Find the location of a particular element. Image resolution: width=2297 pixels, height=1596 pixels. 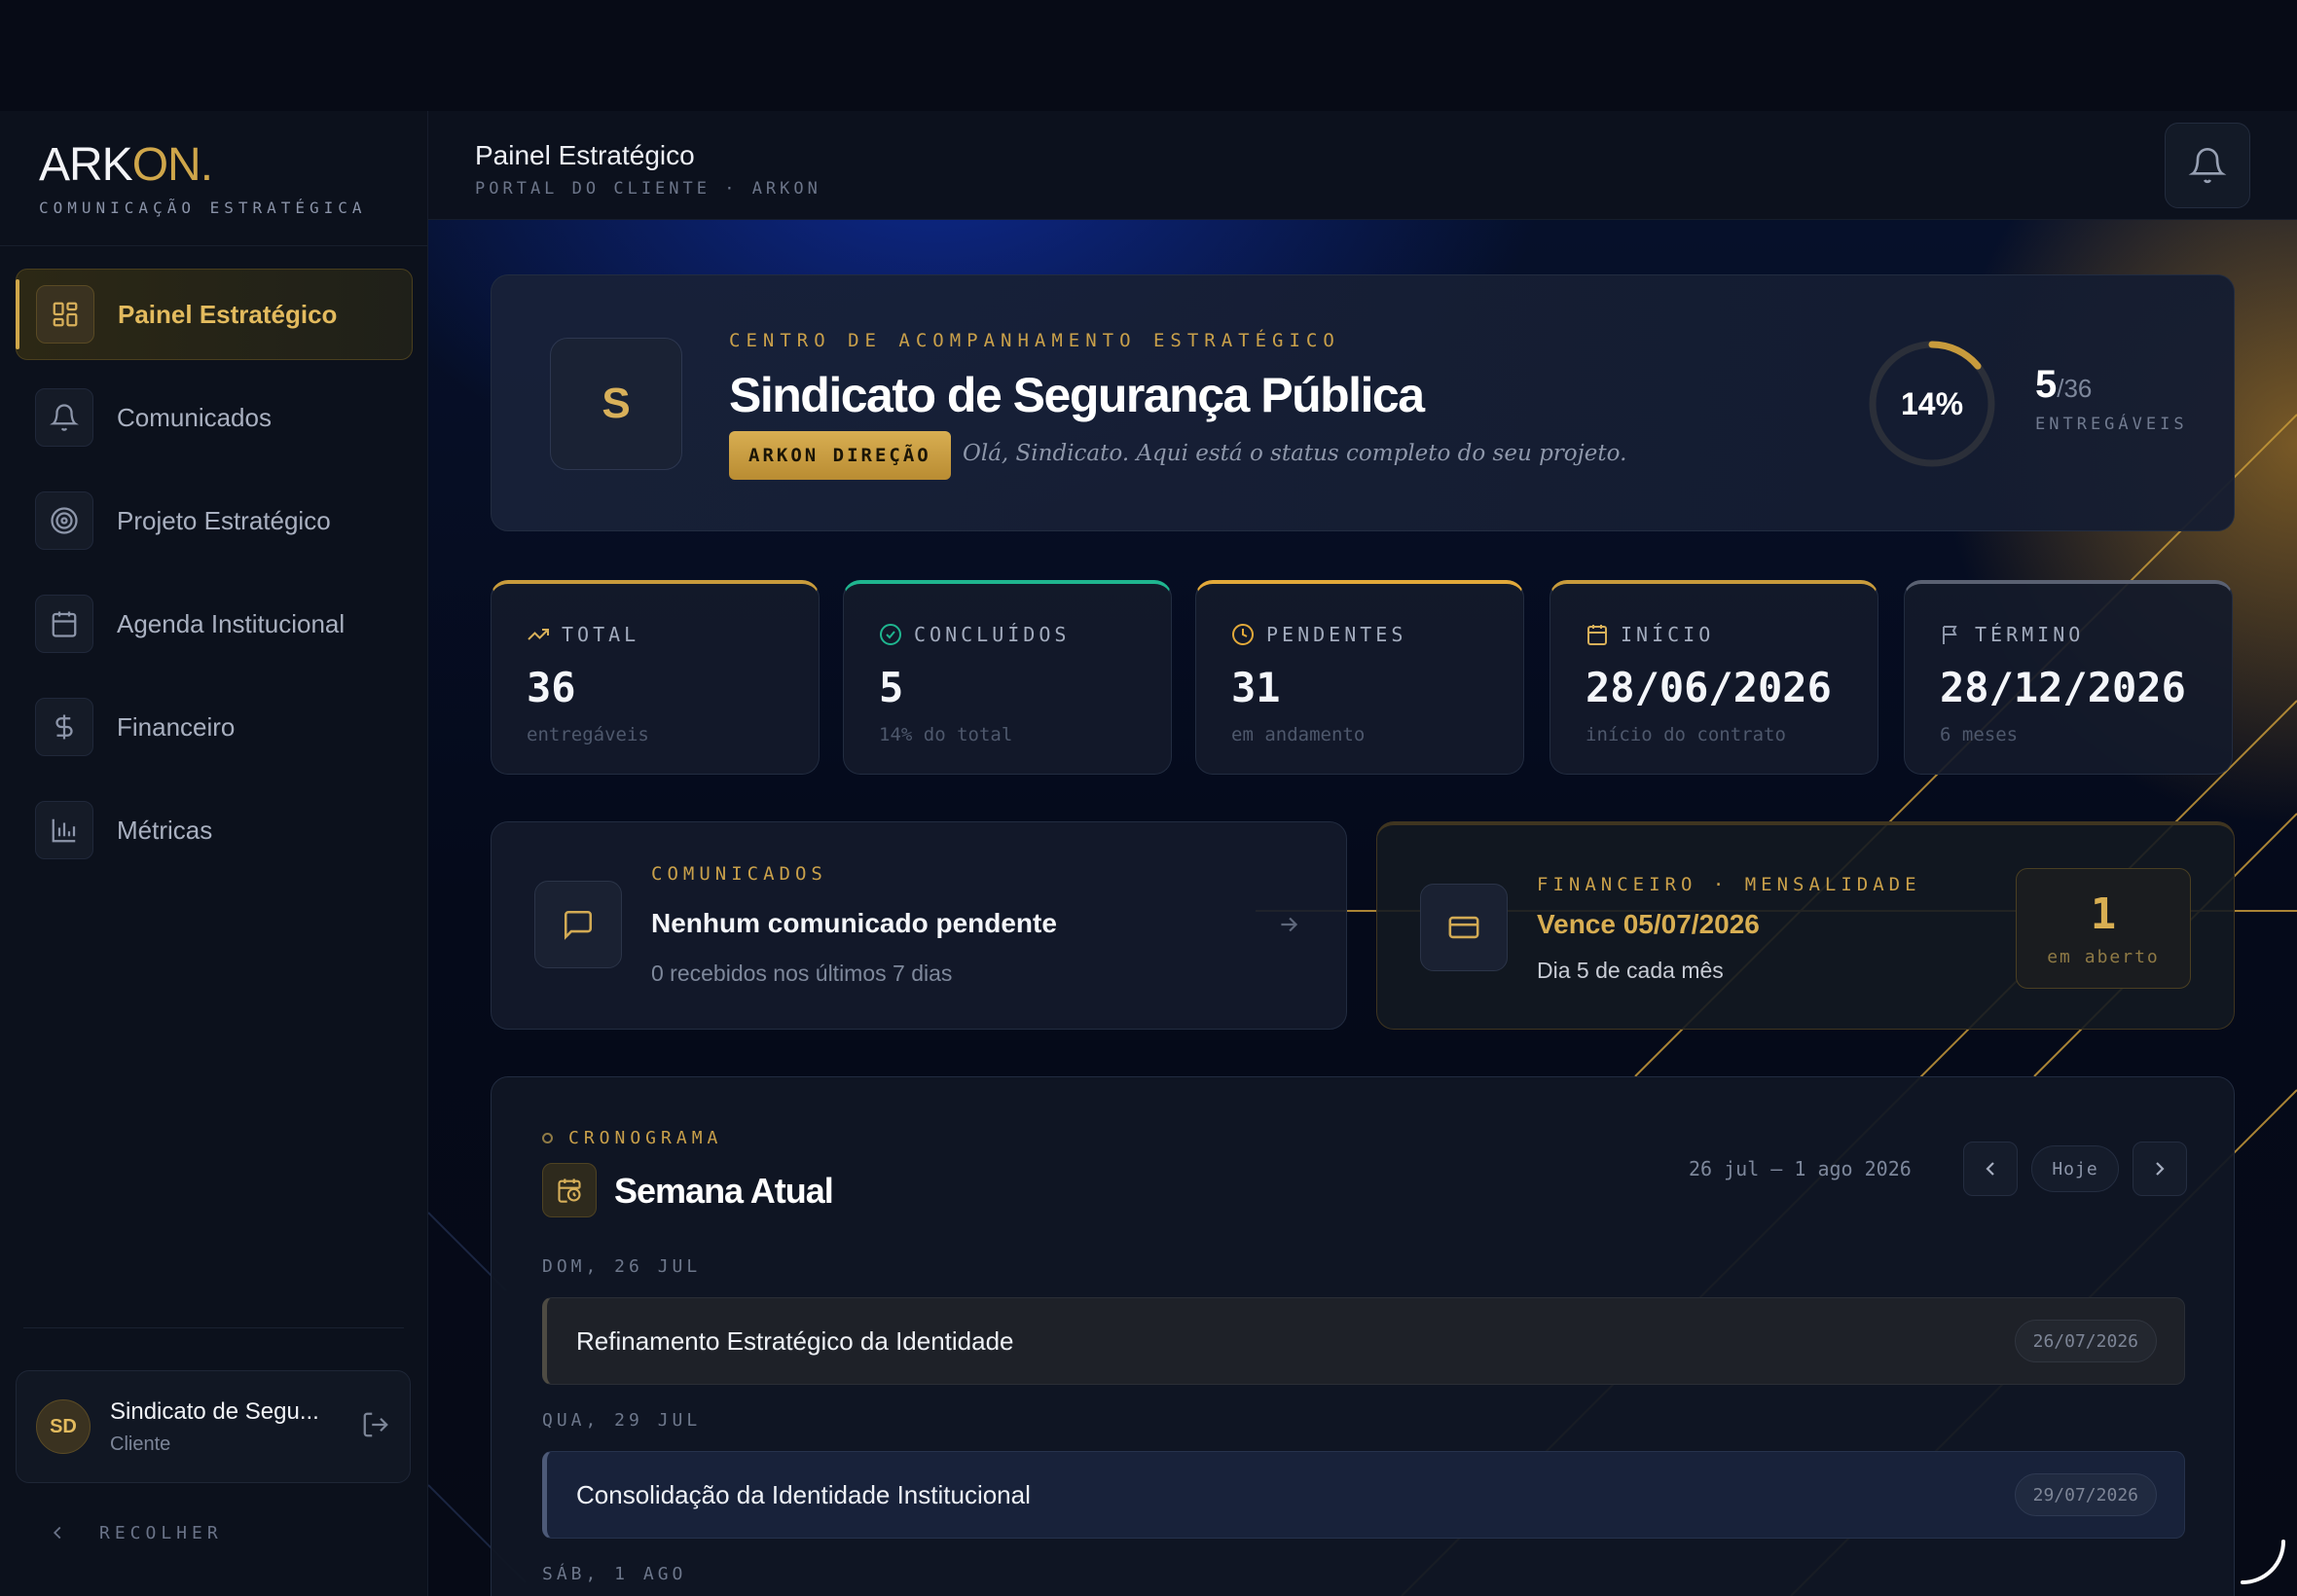

schedule-eyebrow-label: CRONOGRAMA is located at coordinates (645, 1138).